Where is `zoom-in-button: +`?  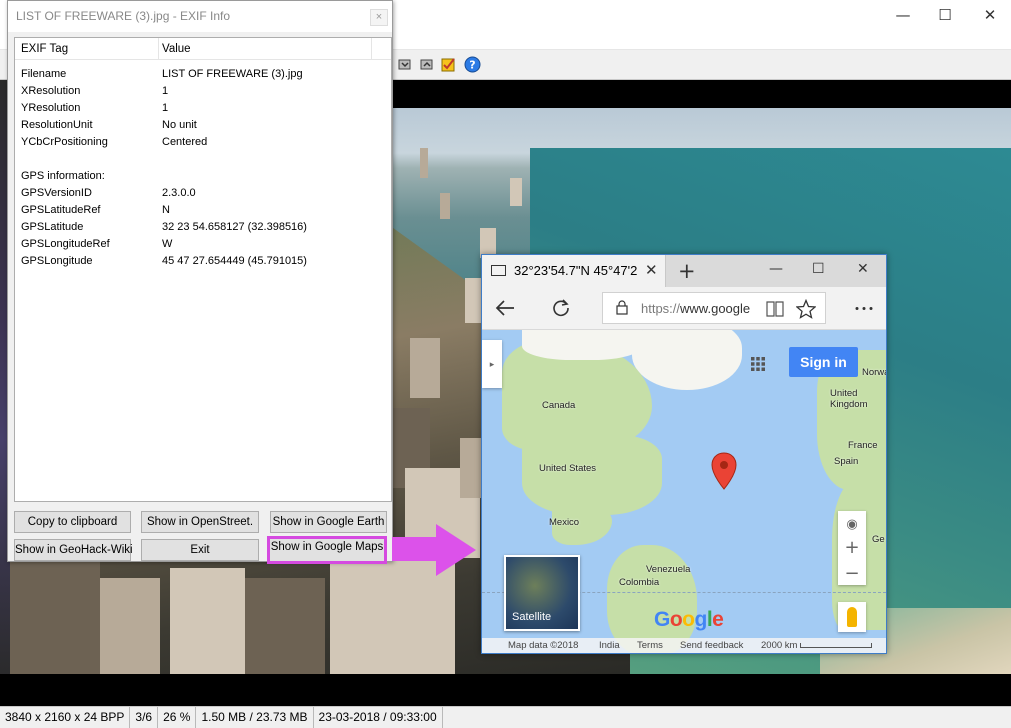 zoom-in-button: + is located at coordinates (852, 547).